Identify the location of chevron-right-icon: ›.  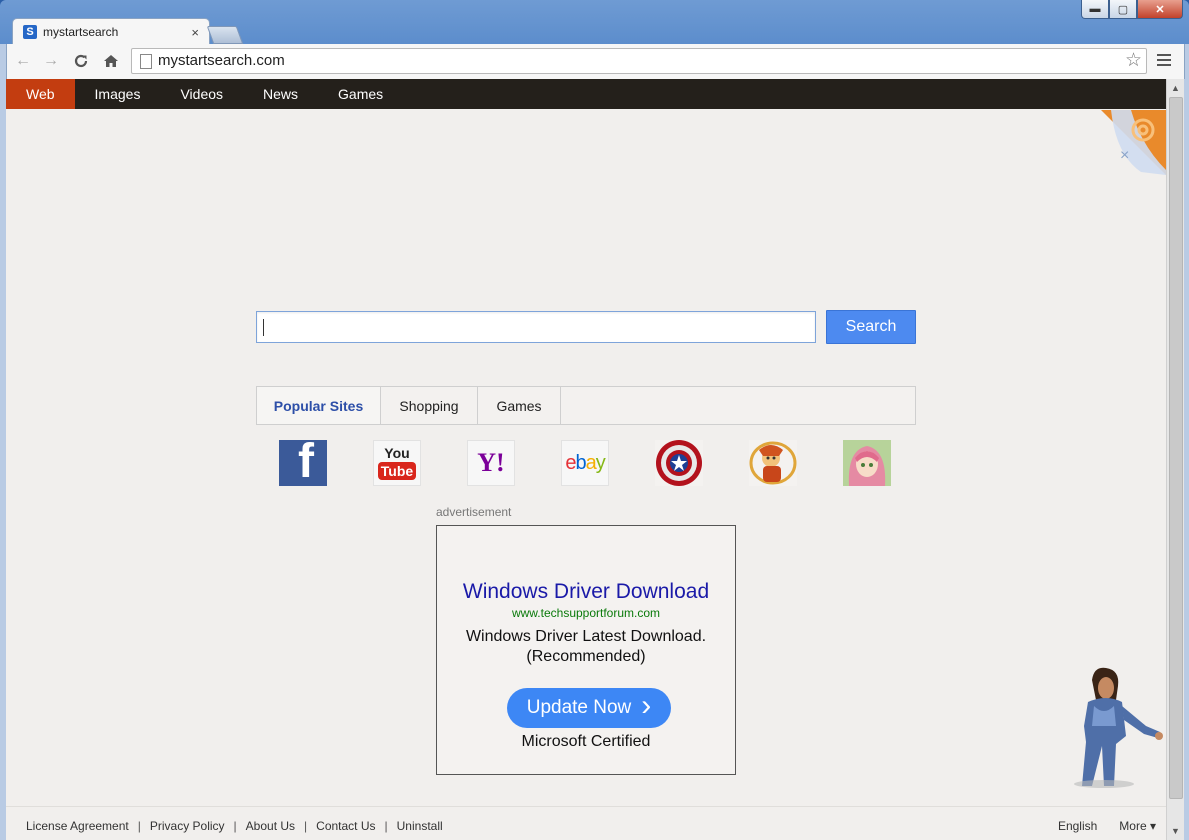
(646, 705).